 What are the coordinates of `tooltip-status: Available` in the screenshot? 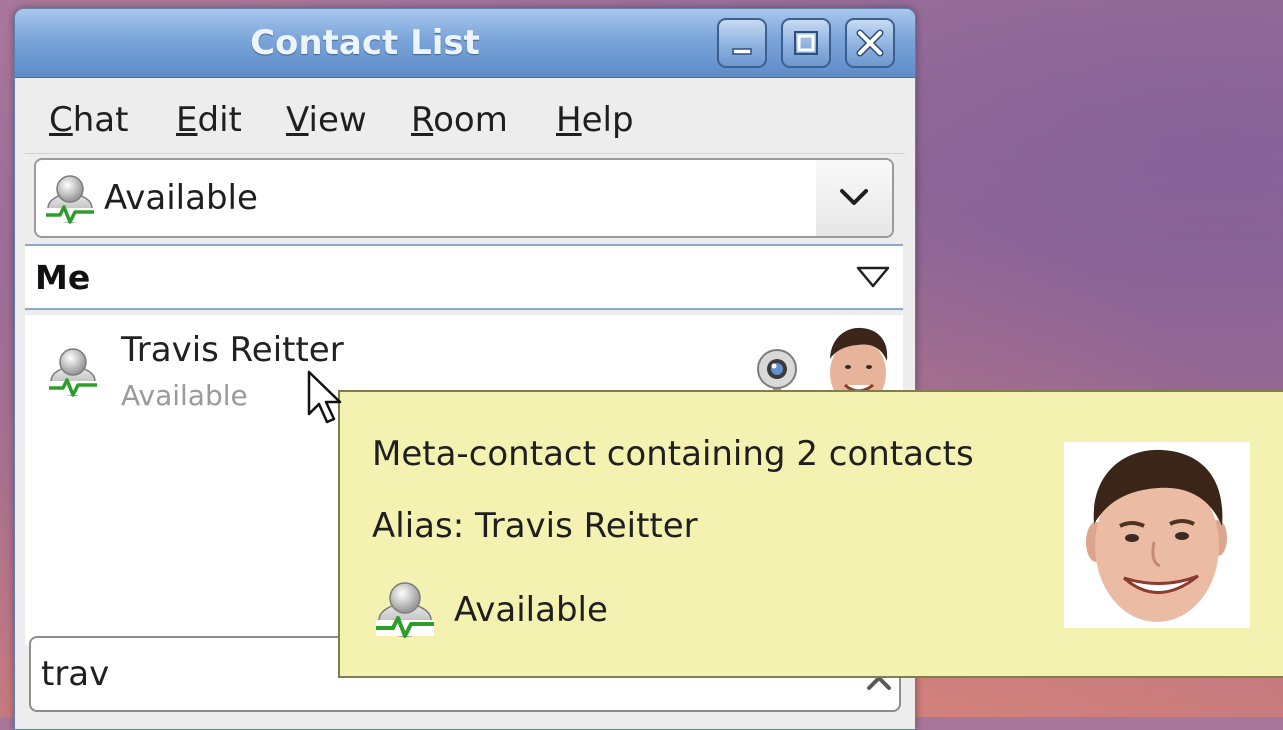 It's located at (531, 610).